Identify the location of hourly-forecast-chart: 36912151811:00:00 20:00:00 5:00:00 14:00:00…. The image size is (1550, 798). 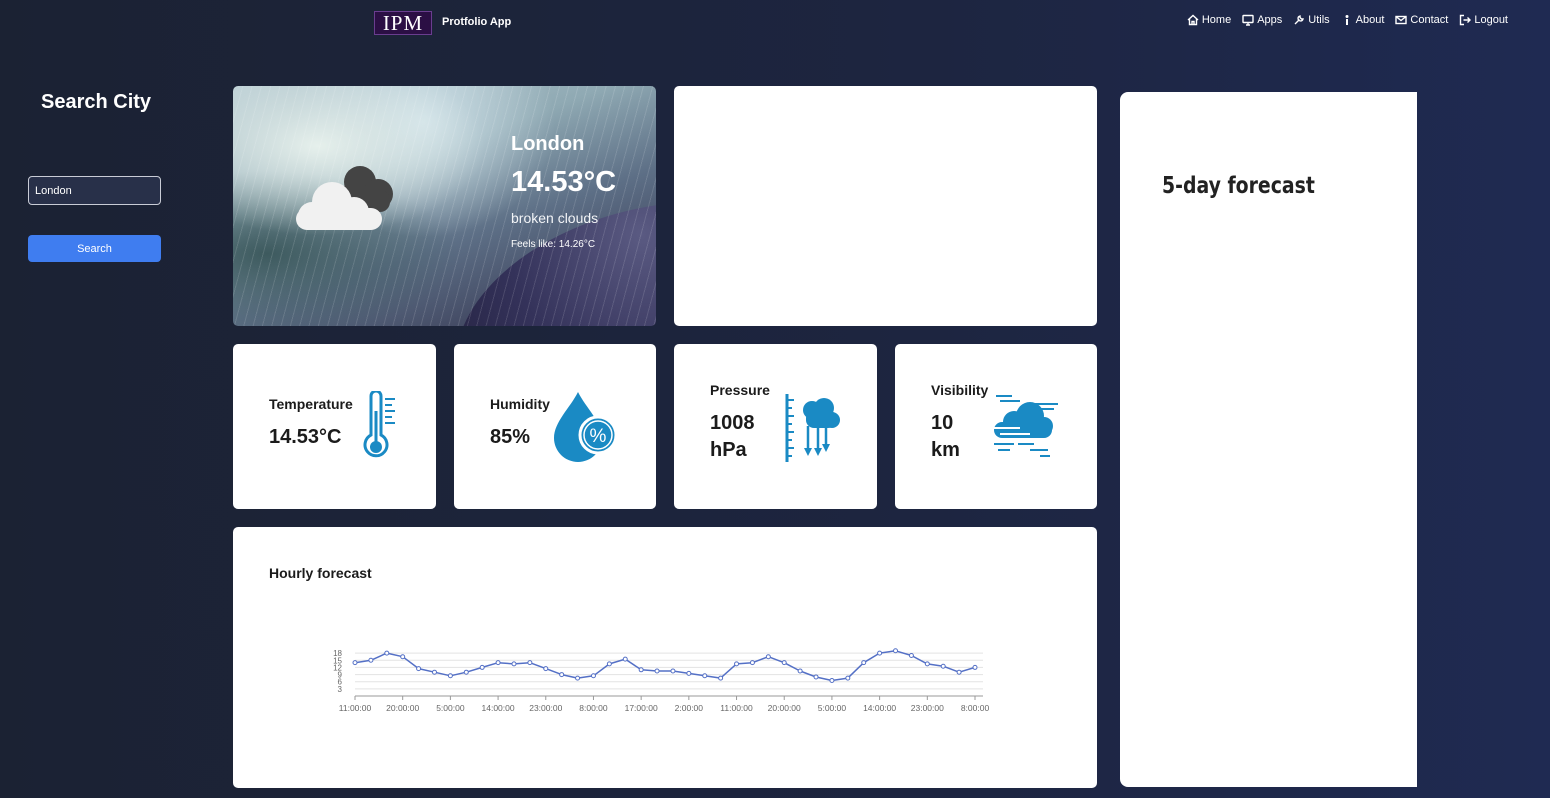
(661, 680).